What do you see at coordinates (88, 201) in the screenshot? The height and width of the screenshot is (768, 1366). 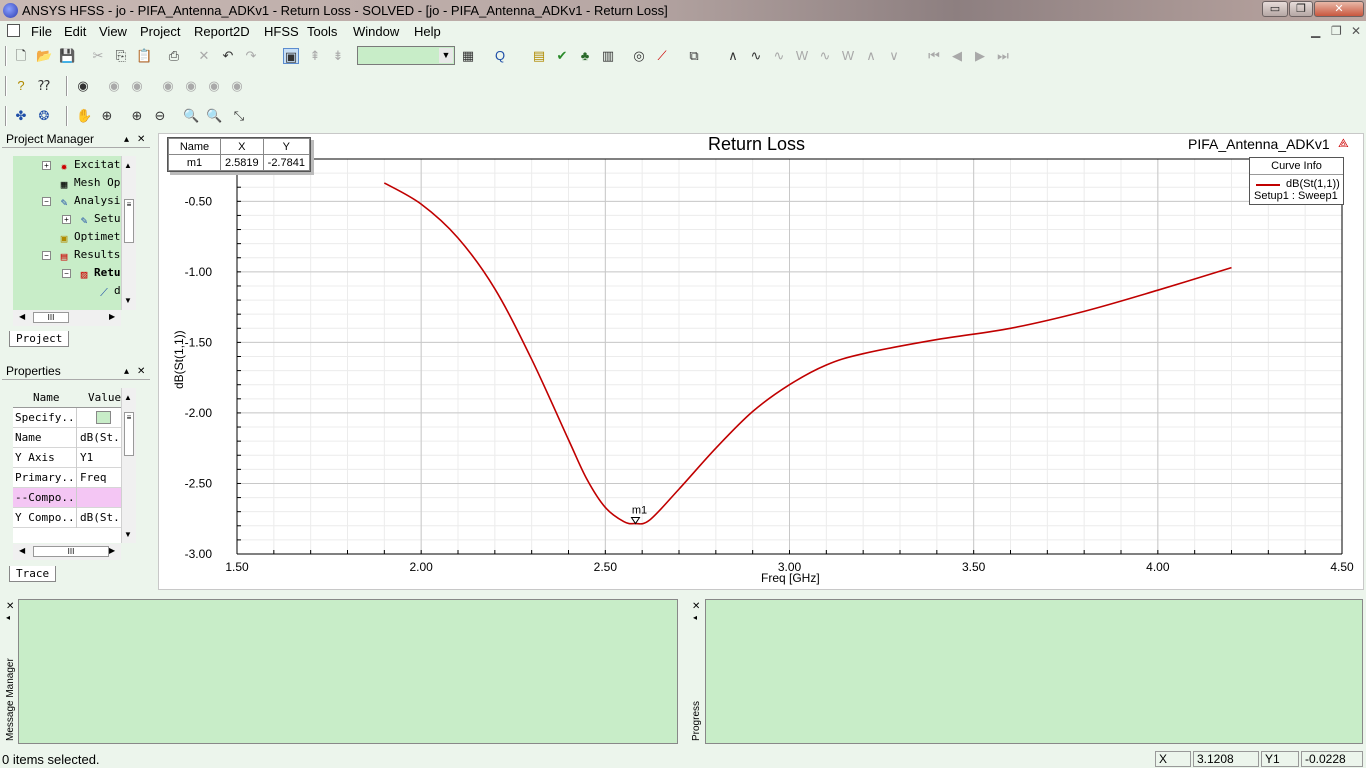 I see `tree-item-analysis: ✎ Analysi` at bounding box center [88, 201].